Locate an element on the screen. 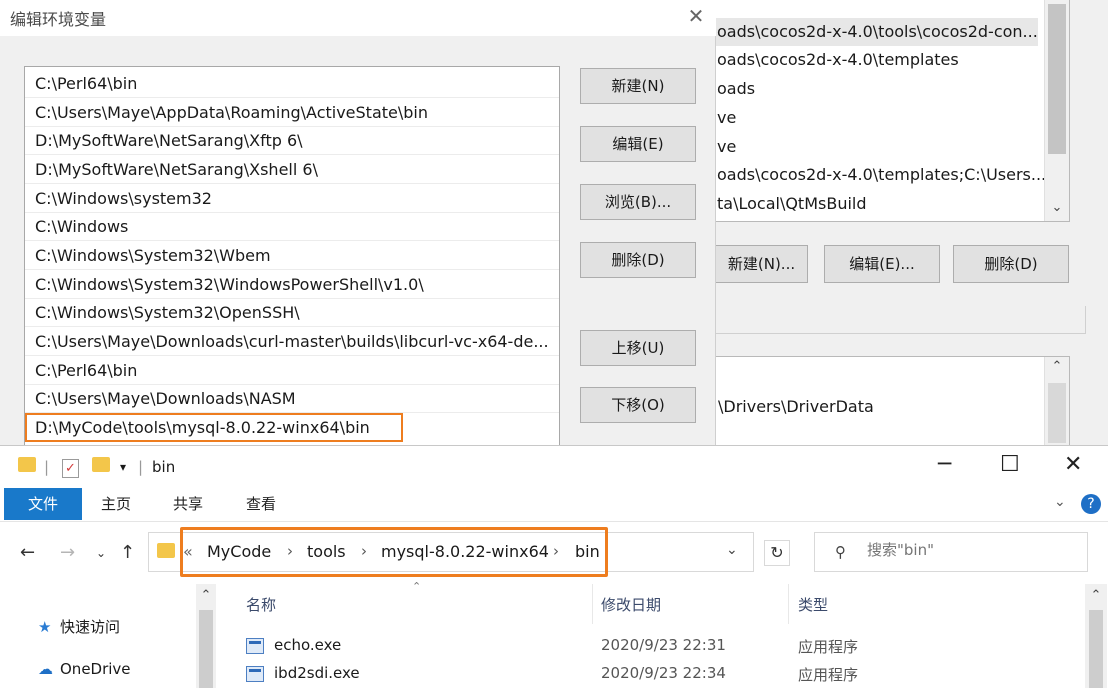 The width and height of the screenshot is (1108, 688). new-folder-icon is located at coordinates (101, 467).